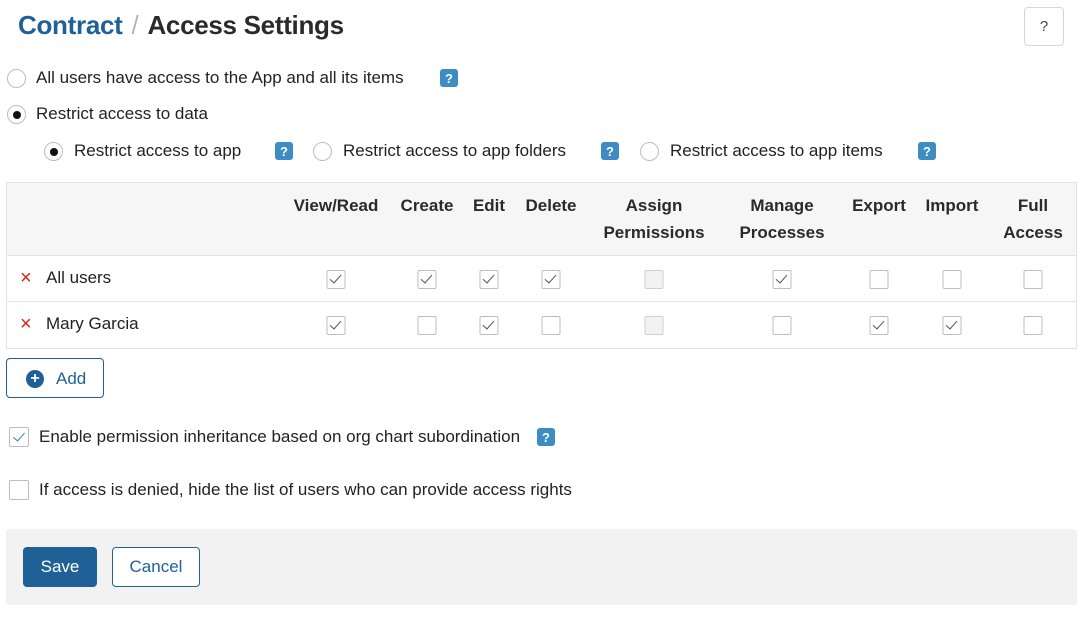  What do you see at coordinates (158, 150) in the screenshot?
I see `restrict-app-label: Restrict access to app` at bounding box center [158, 150].